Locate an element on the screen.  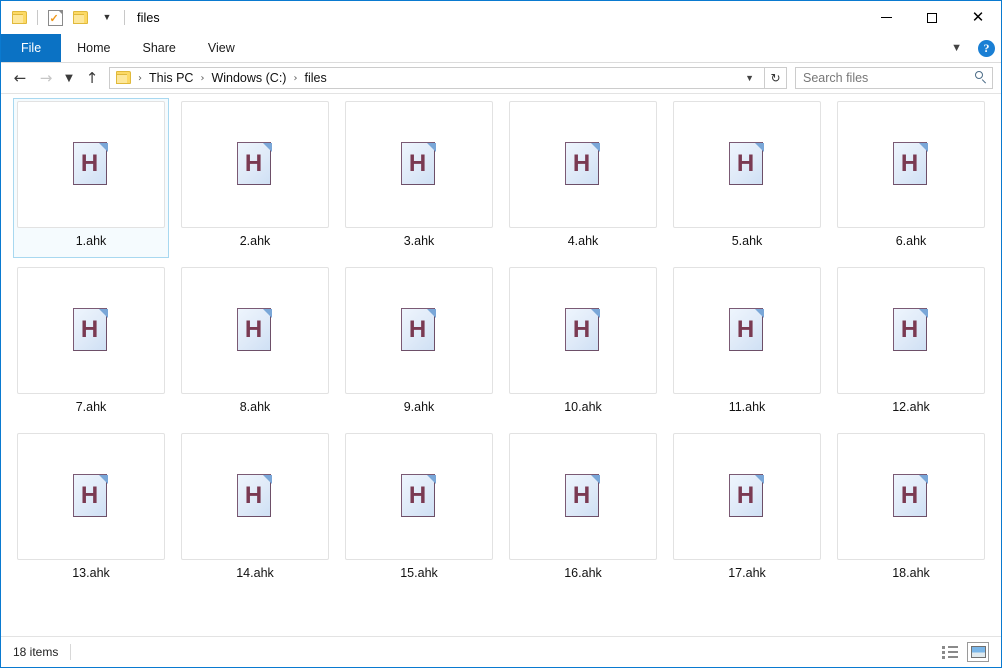
file-name-label: 7.ahk is located at coordinates (91, 407).